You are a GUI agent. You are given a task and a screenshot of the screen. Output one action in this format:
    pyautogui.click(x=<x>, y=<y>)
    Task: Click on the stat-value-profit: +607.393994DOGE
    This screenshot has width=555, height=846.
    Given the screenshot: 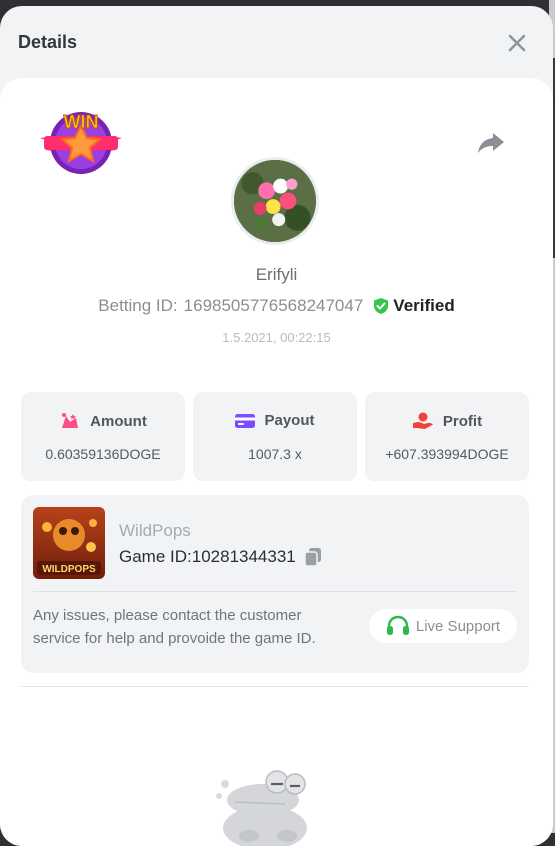 What is the action you would take?
    pyautogui.click(x=447, y=454)
    